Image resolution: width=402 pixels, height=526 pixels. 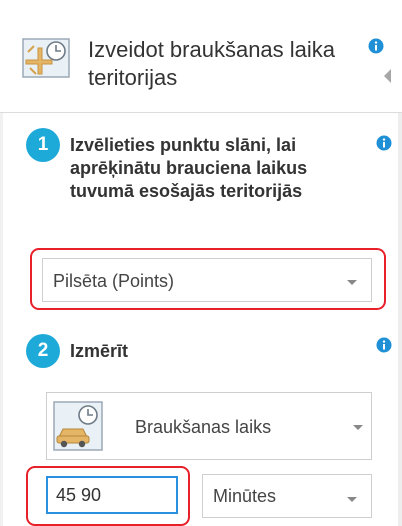 I want to click on layer-select: Pilsēta (Points), so click(x=207, y=280).